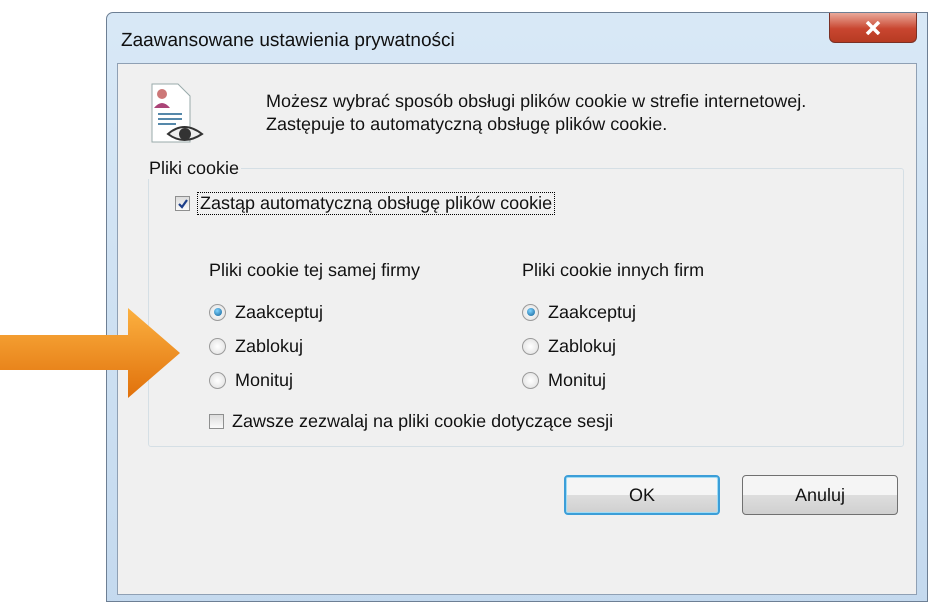  Describe the element at coordinates (194, 168) in the screenshot. I see `group-label: Pliki cookie` at that location.